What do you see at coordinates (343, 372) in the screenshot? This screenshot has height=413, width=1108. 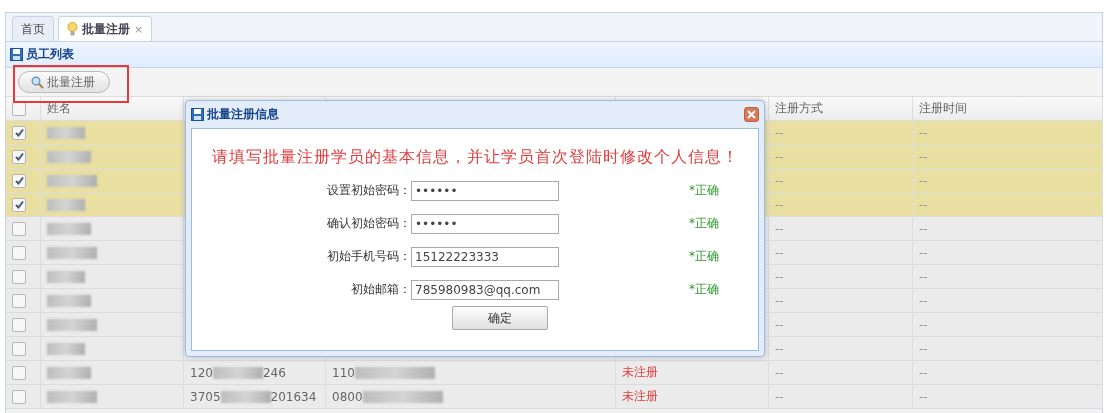 I see `table-cell: 110` at bounding box center [343, 372].